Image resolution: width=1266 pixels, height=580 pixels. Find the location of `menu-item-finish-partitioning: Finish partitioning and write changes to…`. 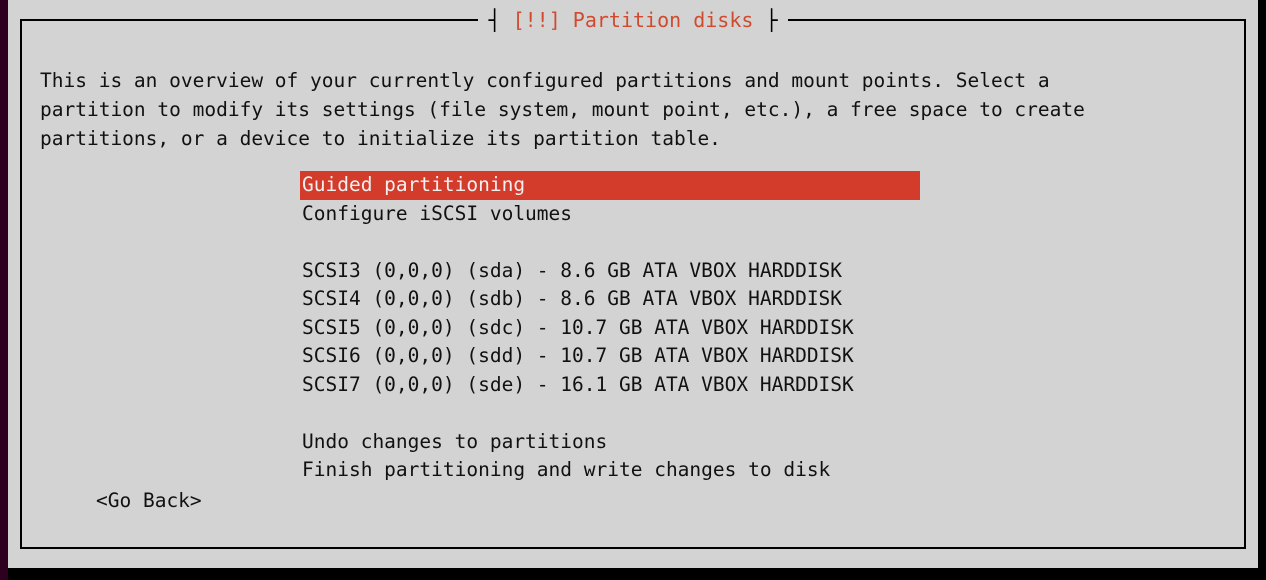

menu-item-finish-partitioning: Finish partitioning and write changes to… is located at coordinates (610, 470).